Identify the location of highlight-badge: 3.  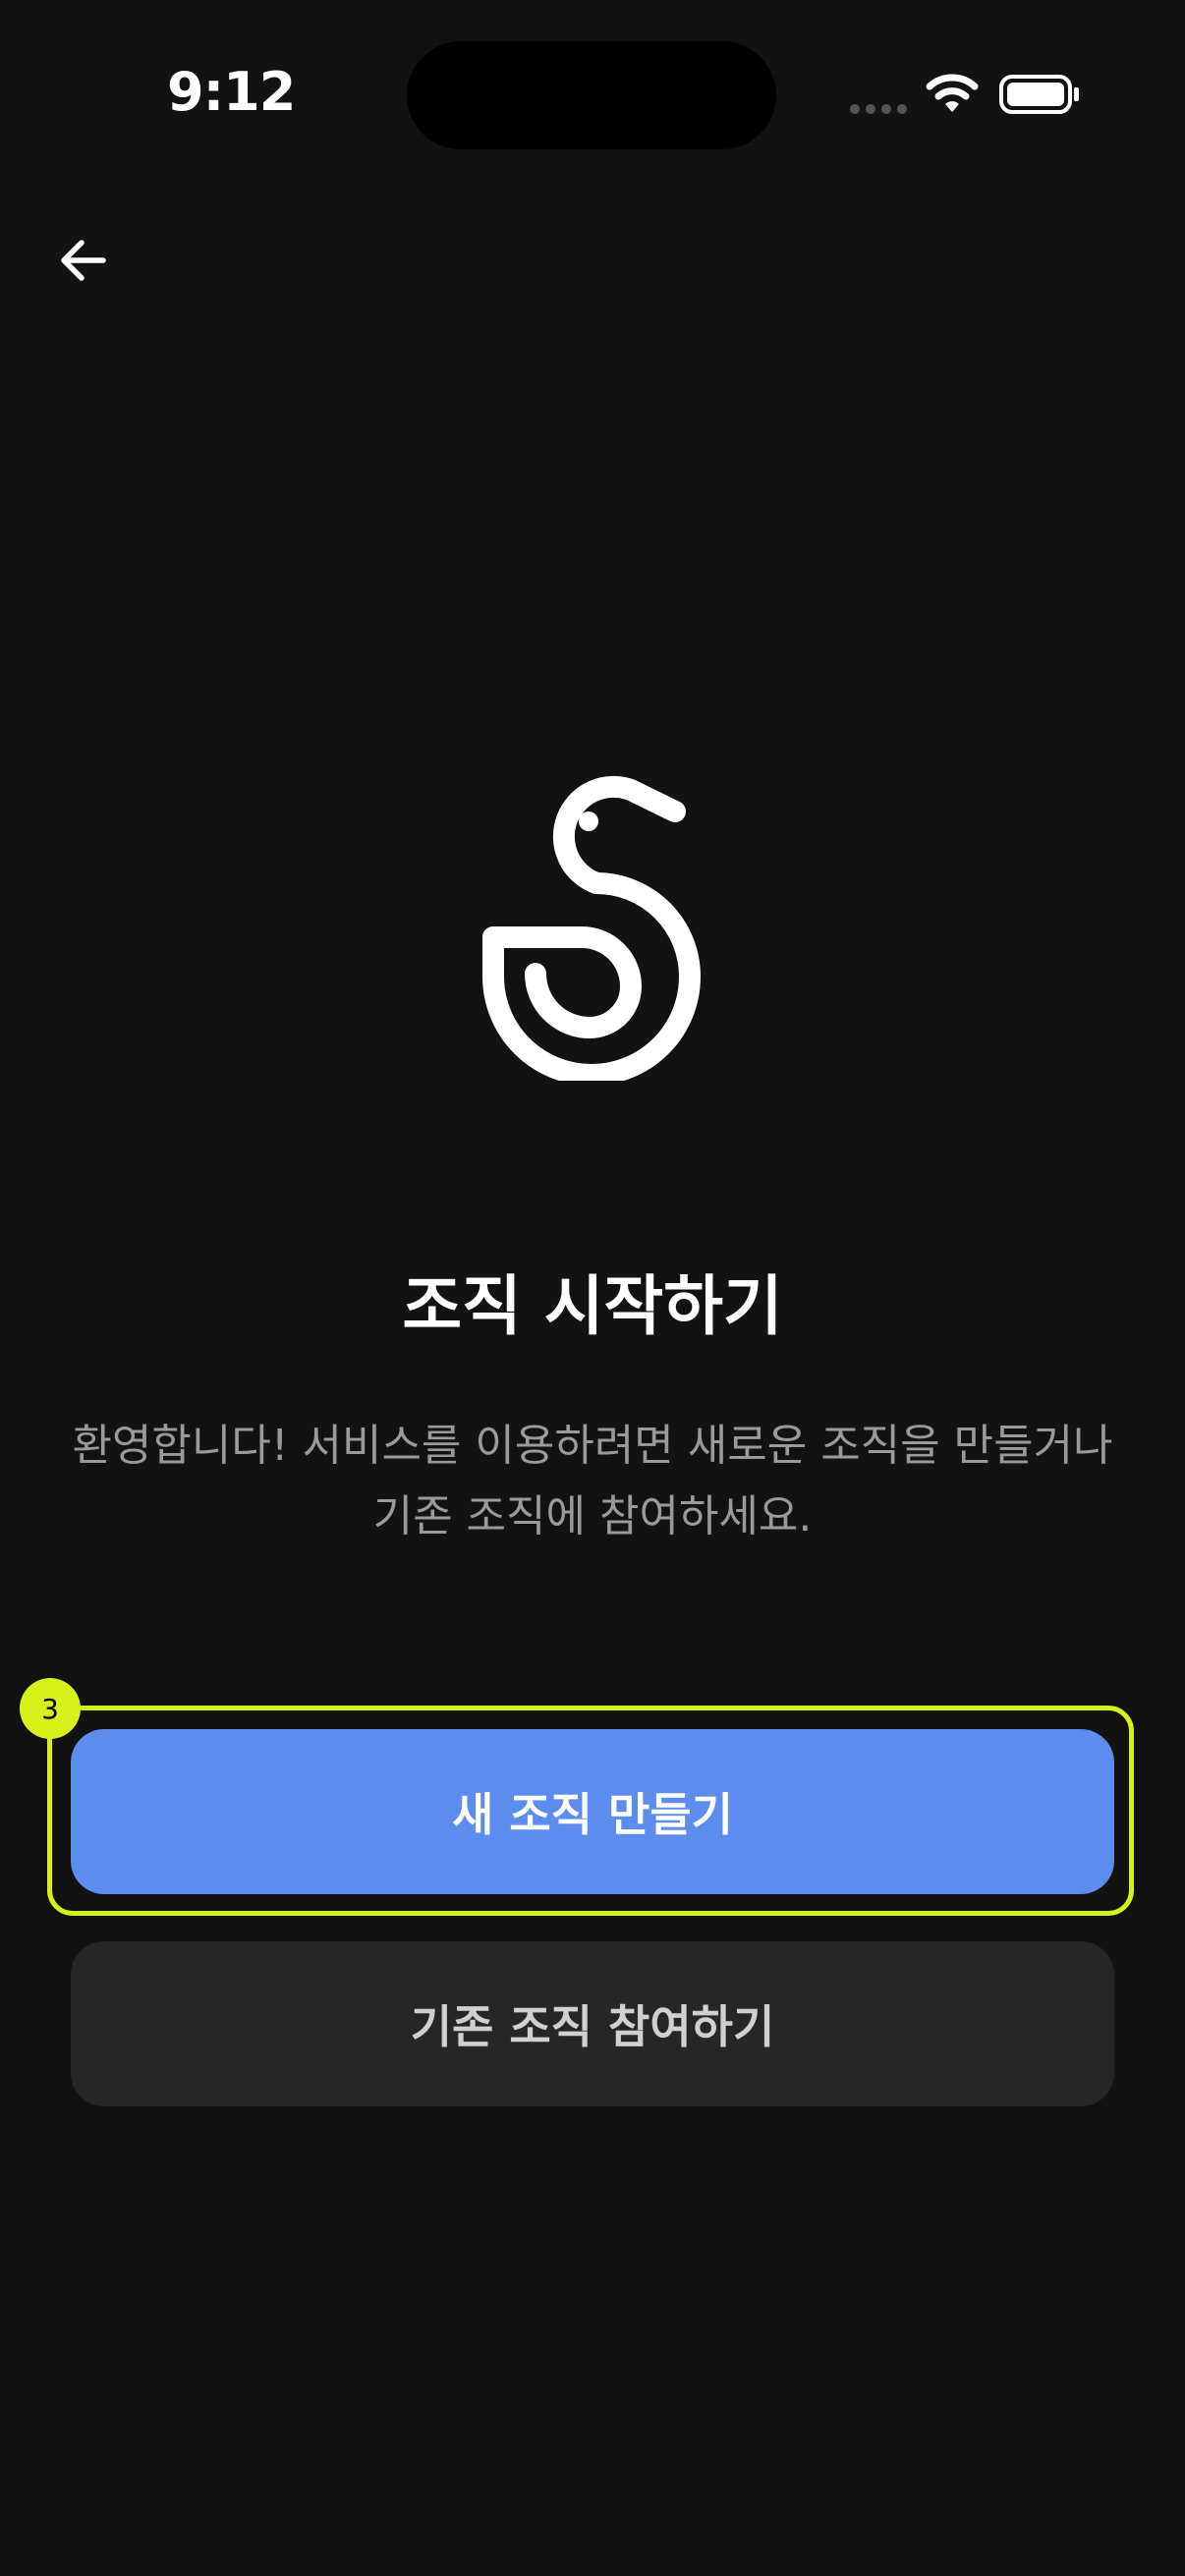
(50, 1708).